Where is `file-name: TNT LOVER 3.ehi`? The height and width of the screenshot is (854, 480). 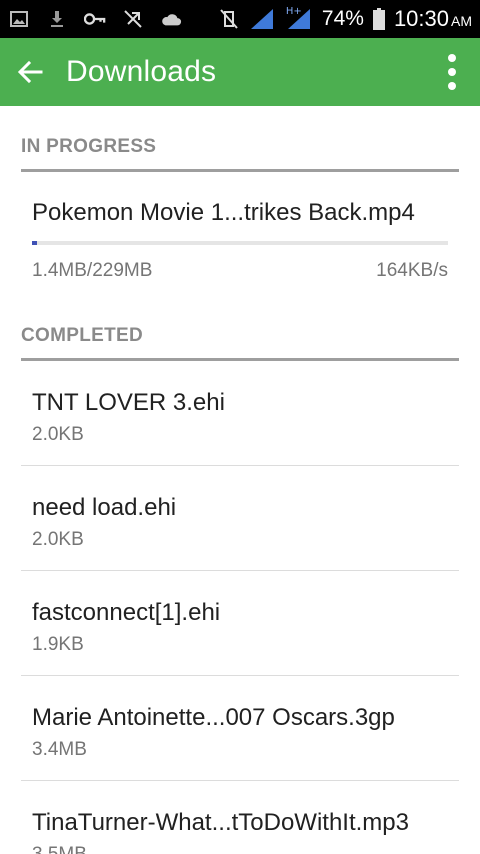
file-name: TNT LOVER 3.ehi is located at coordinates (128, 402).